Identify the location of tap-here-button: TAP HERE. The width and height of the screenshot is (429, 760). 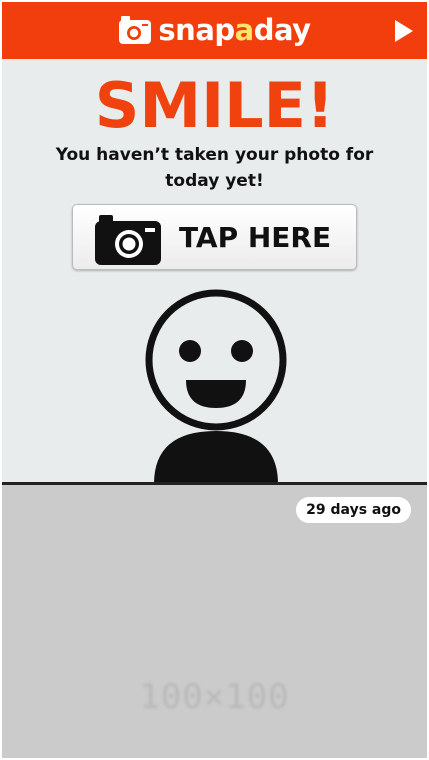
(214, 237).